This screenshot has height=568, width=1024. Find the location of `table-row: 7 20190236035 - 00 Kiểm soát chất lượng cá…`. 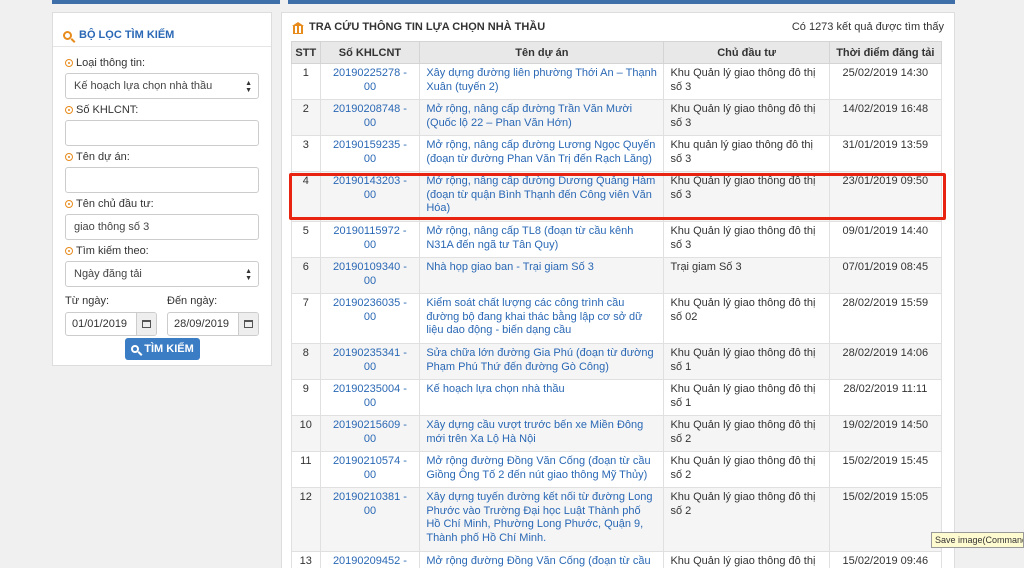

table-row: 7 20190236035 - 00 Kiểm soát chất lượng cá… is located at coordinates (617, 318).